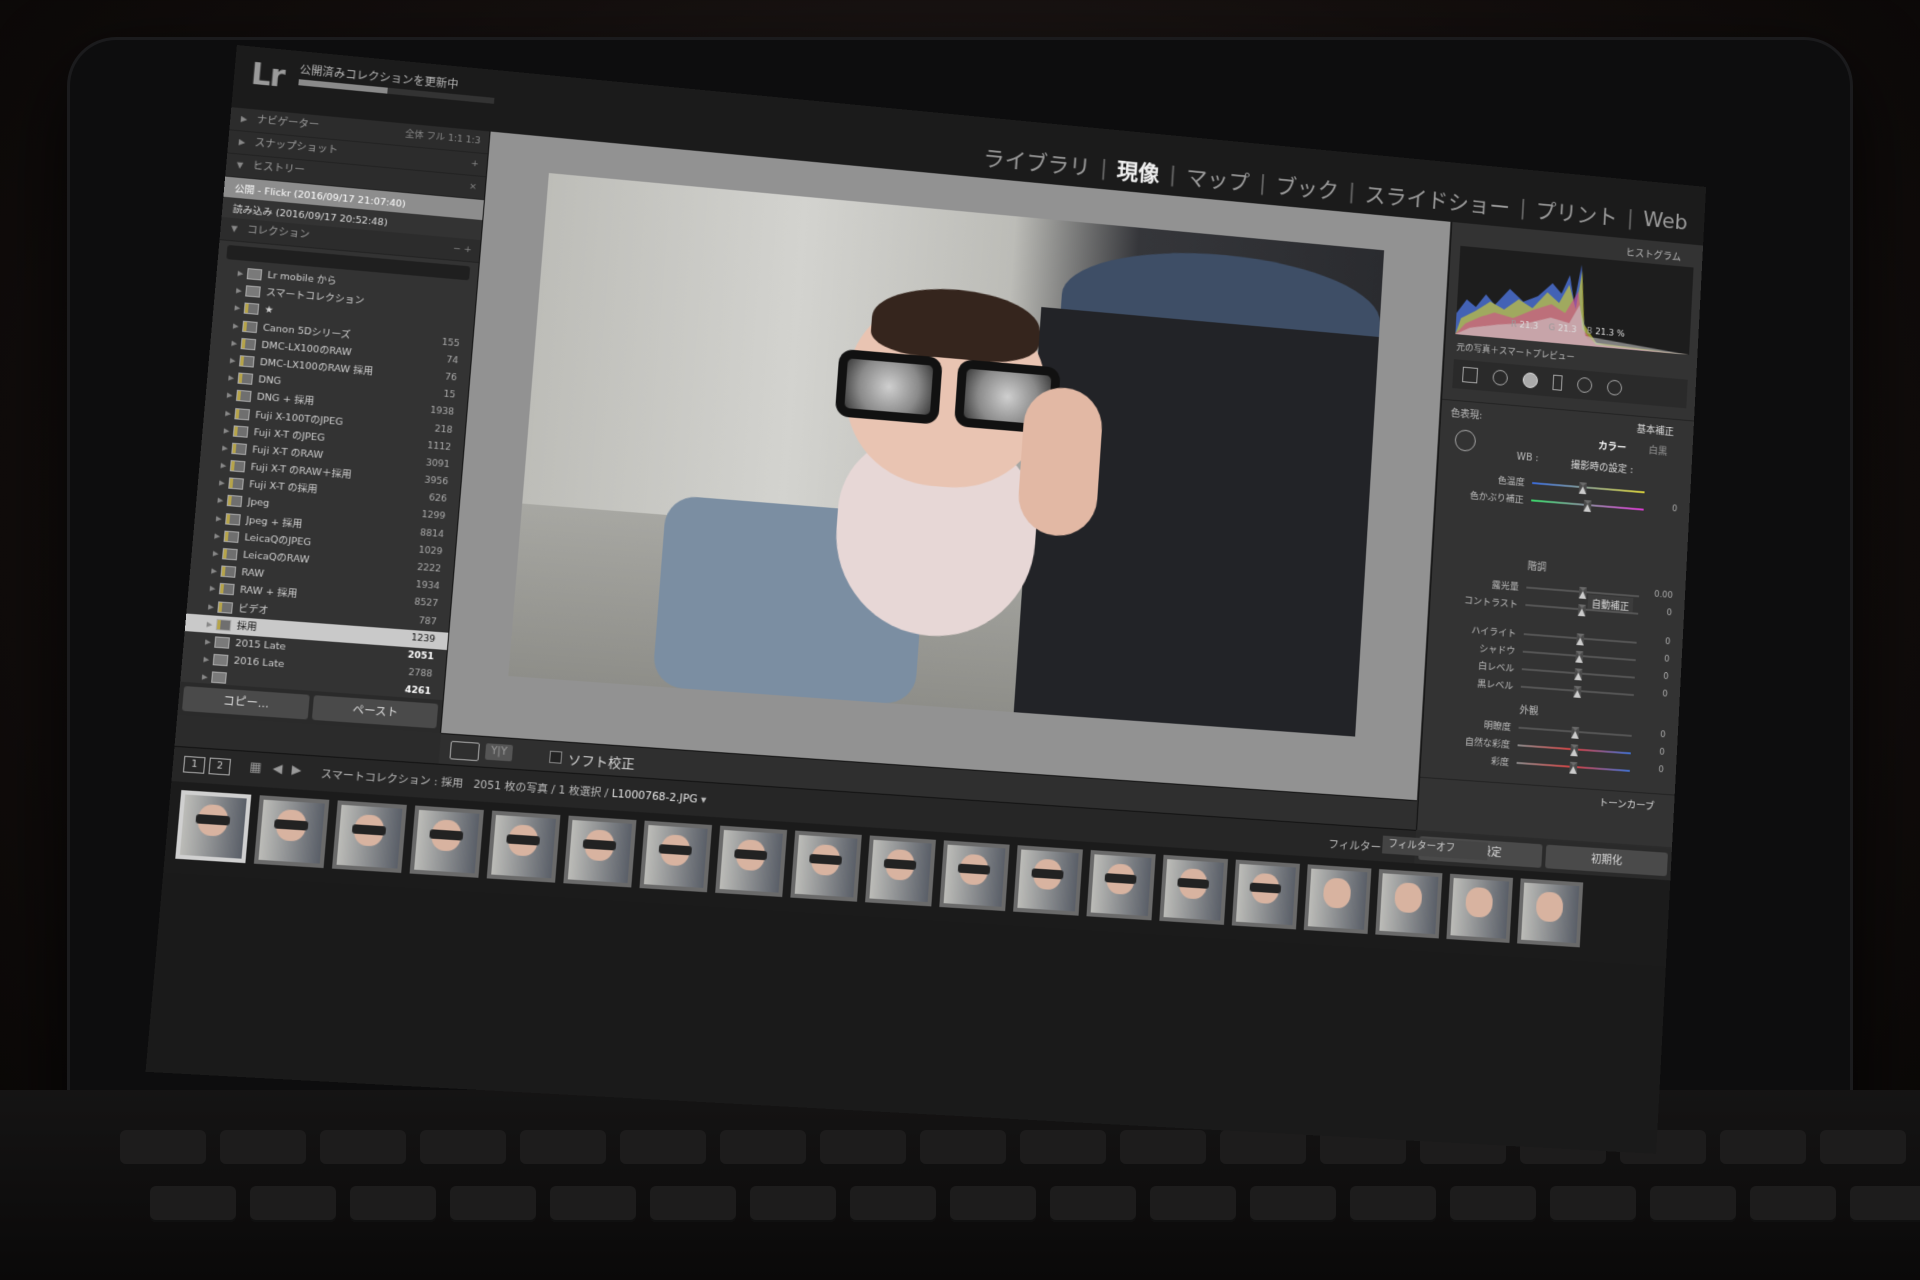  What do you see at coordinates (1500, 378) in the screenshot?
I see `spot-removal-tool-icon` at bounding box center [1500, 378].